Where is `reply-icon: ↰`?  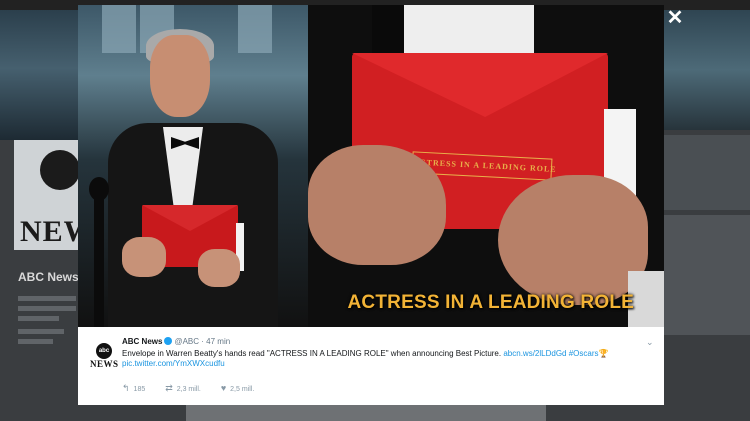 reply-icon: ↰ is located at coordinates (126, 388).